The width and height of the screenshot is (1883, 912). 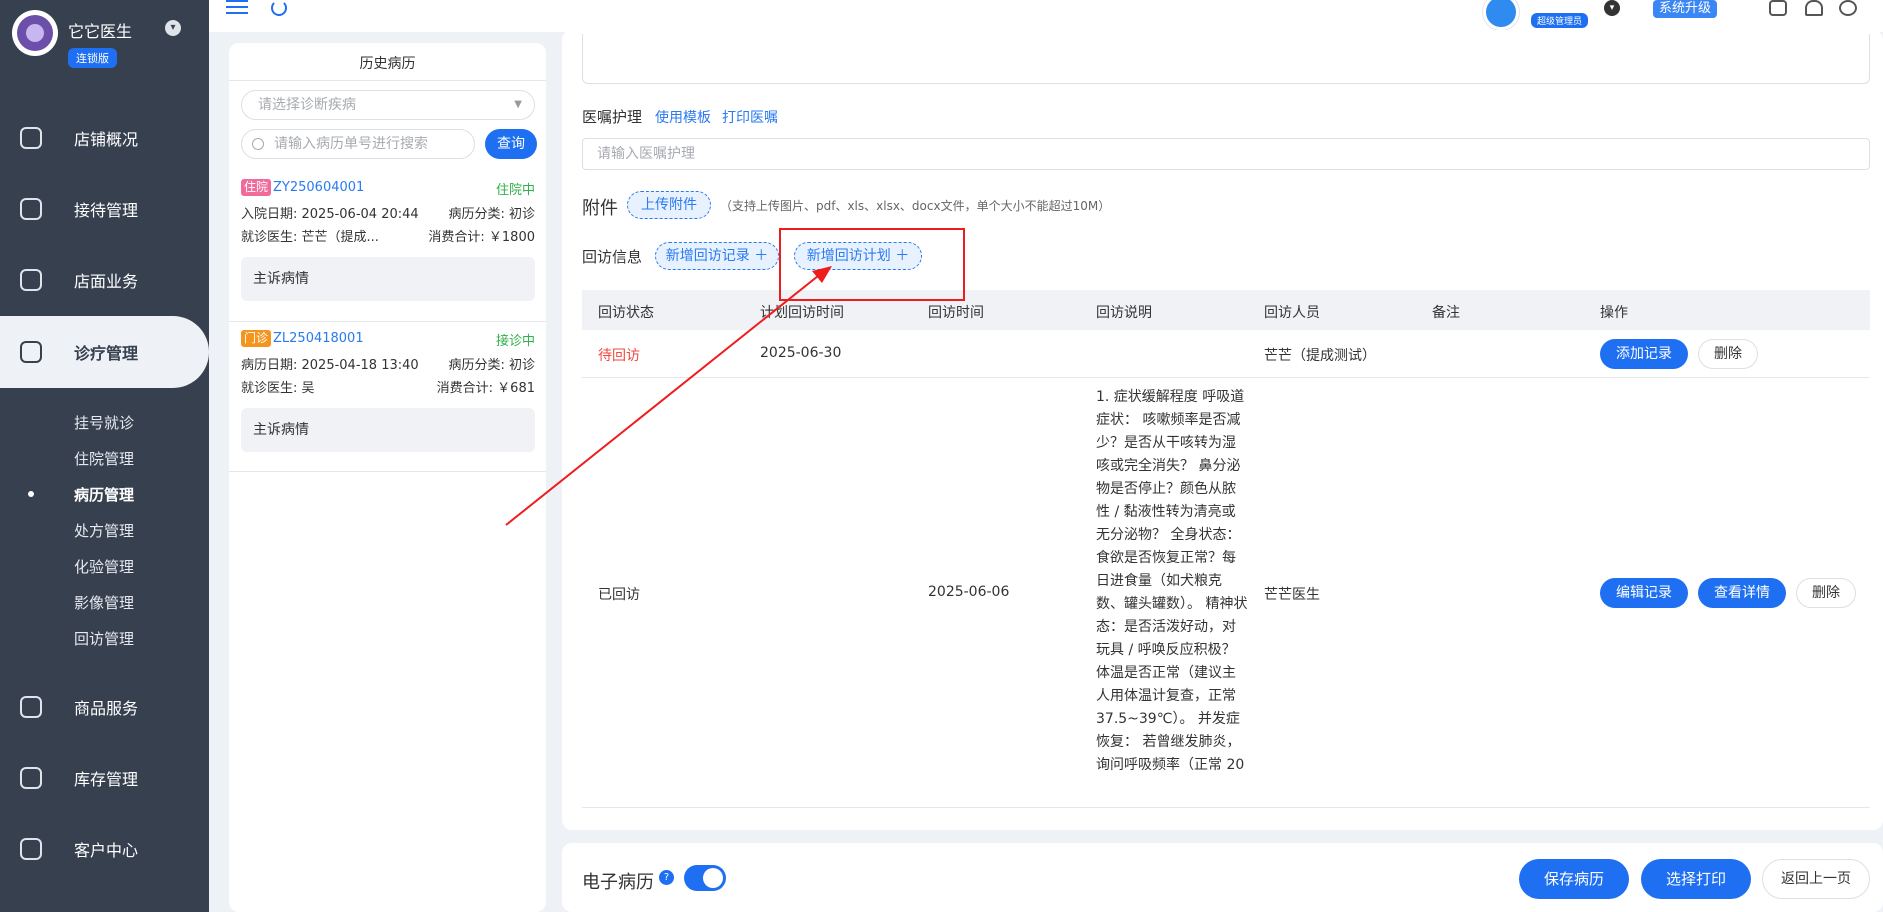 What do you see at coordinates (388, 105) in the screenshot?
I see `diagnosis-select: 请选择诊断疾病 ▼` at bounding box center [388, 105].